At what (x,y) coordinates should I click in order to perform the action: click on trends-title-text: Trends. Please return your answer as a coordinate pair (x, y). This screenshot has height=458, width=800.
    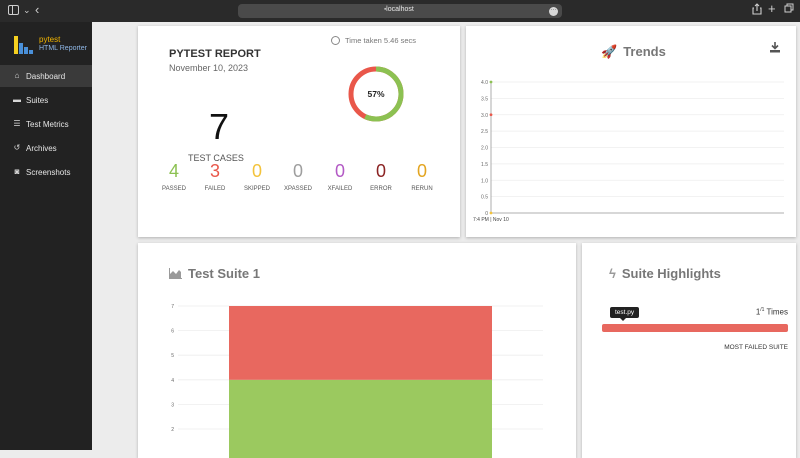
    Looking at the image, I should click on (644, 51).